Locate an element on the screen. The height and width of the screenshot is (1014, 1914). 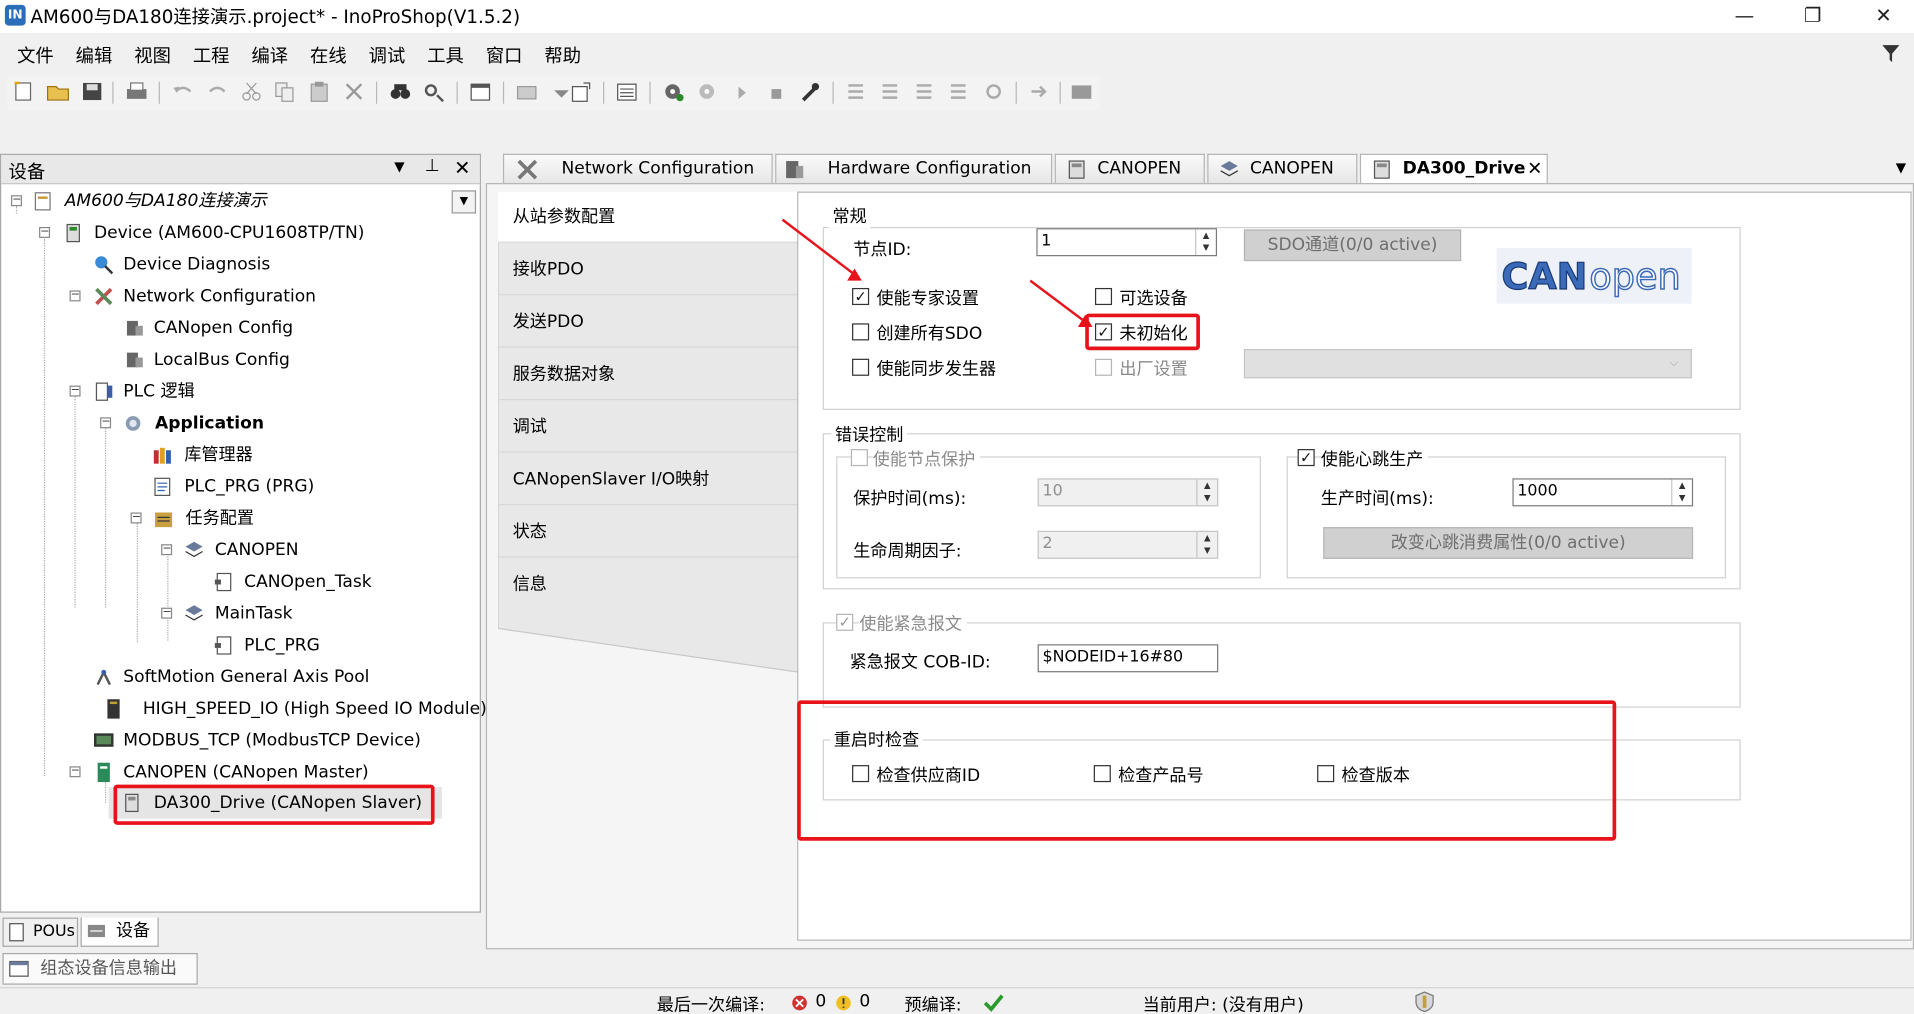
menu-online: 在线 is located at coordinates (328, 56).